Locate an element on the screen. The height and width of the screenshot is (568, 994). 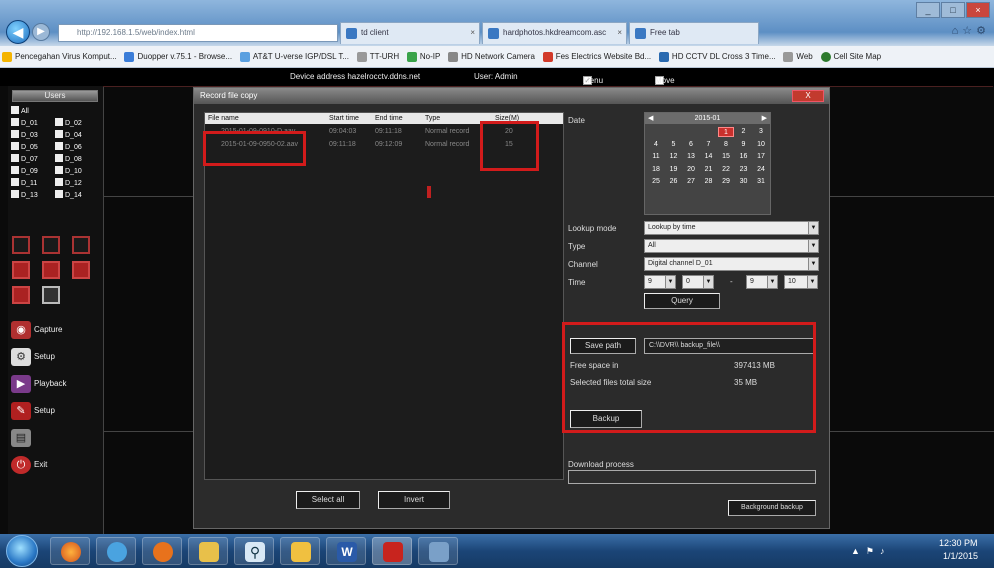
layout-full-icon is located at coordinates (21, 295).